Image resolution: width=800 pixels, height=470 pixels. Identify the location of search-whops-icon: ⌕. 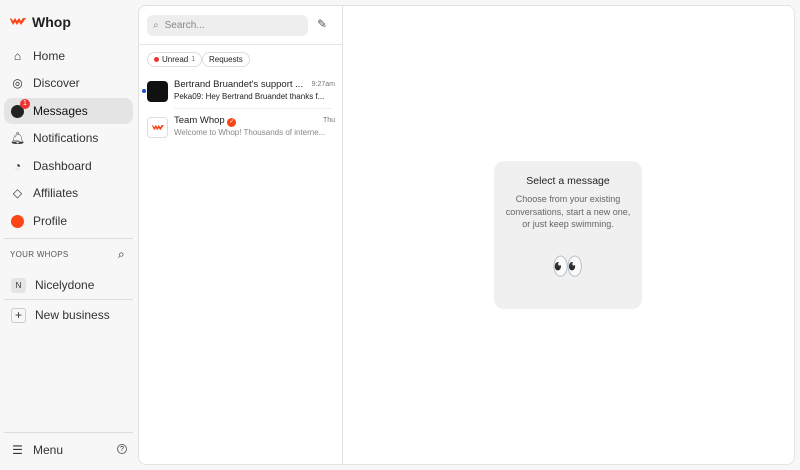
(121, 254).